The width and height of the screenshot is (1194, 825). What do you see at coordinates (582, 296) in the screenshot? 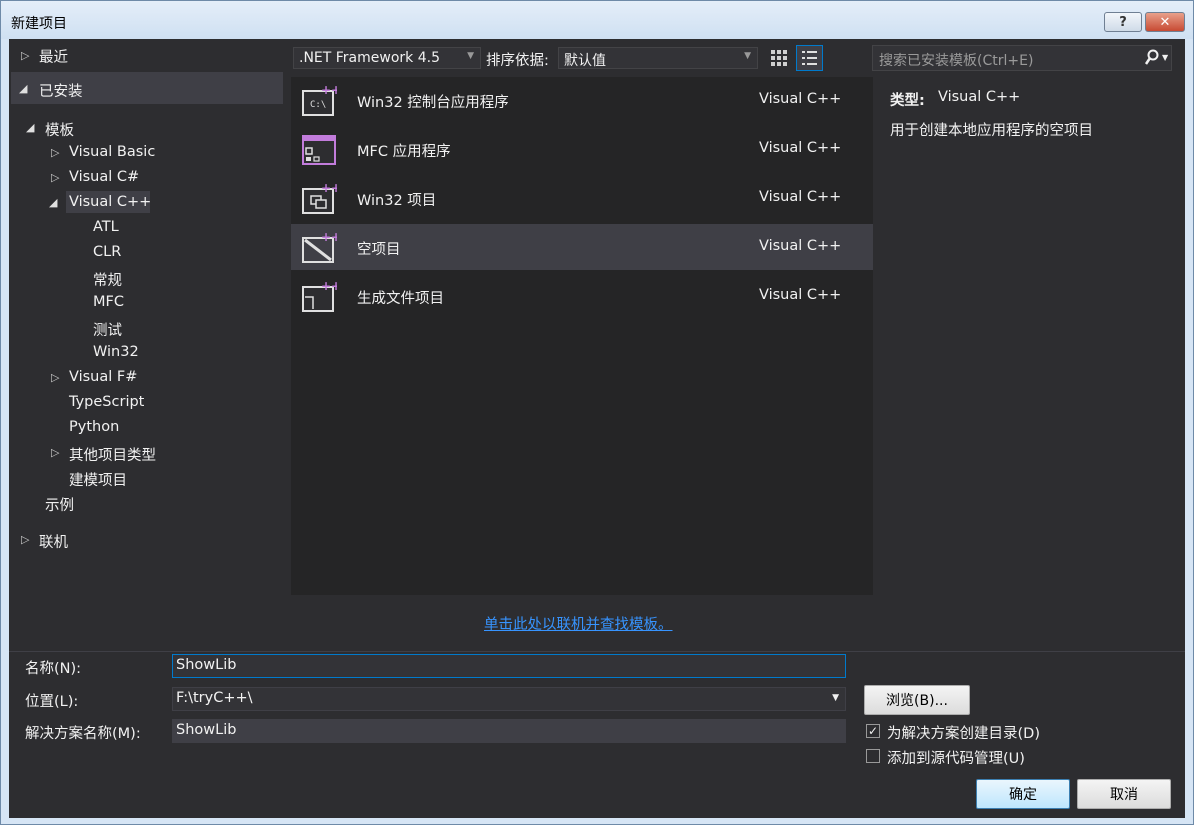
I see `template-row: ++ 生成文件项目 Visual C++` at bounding box center [582, 296].